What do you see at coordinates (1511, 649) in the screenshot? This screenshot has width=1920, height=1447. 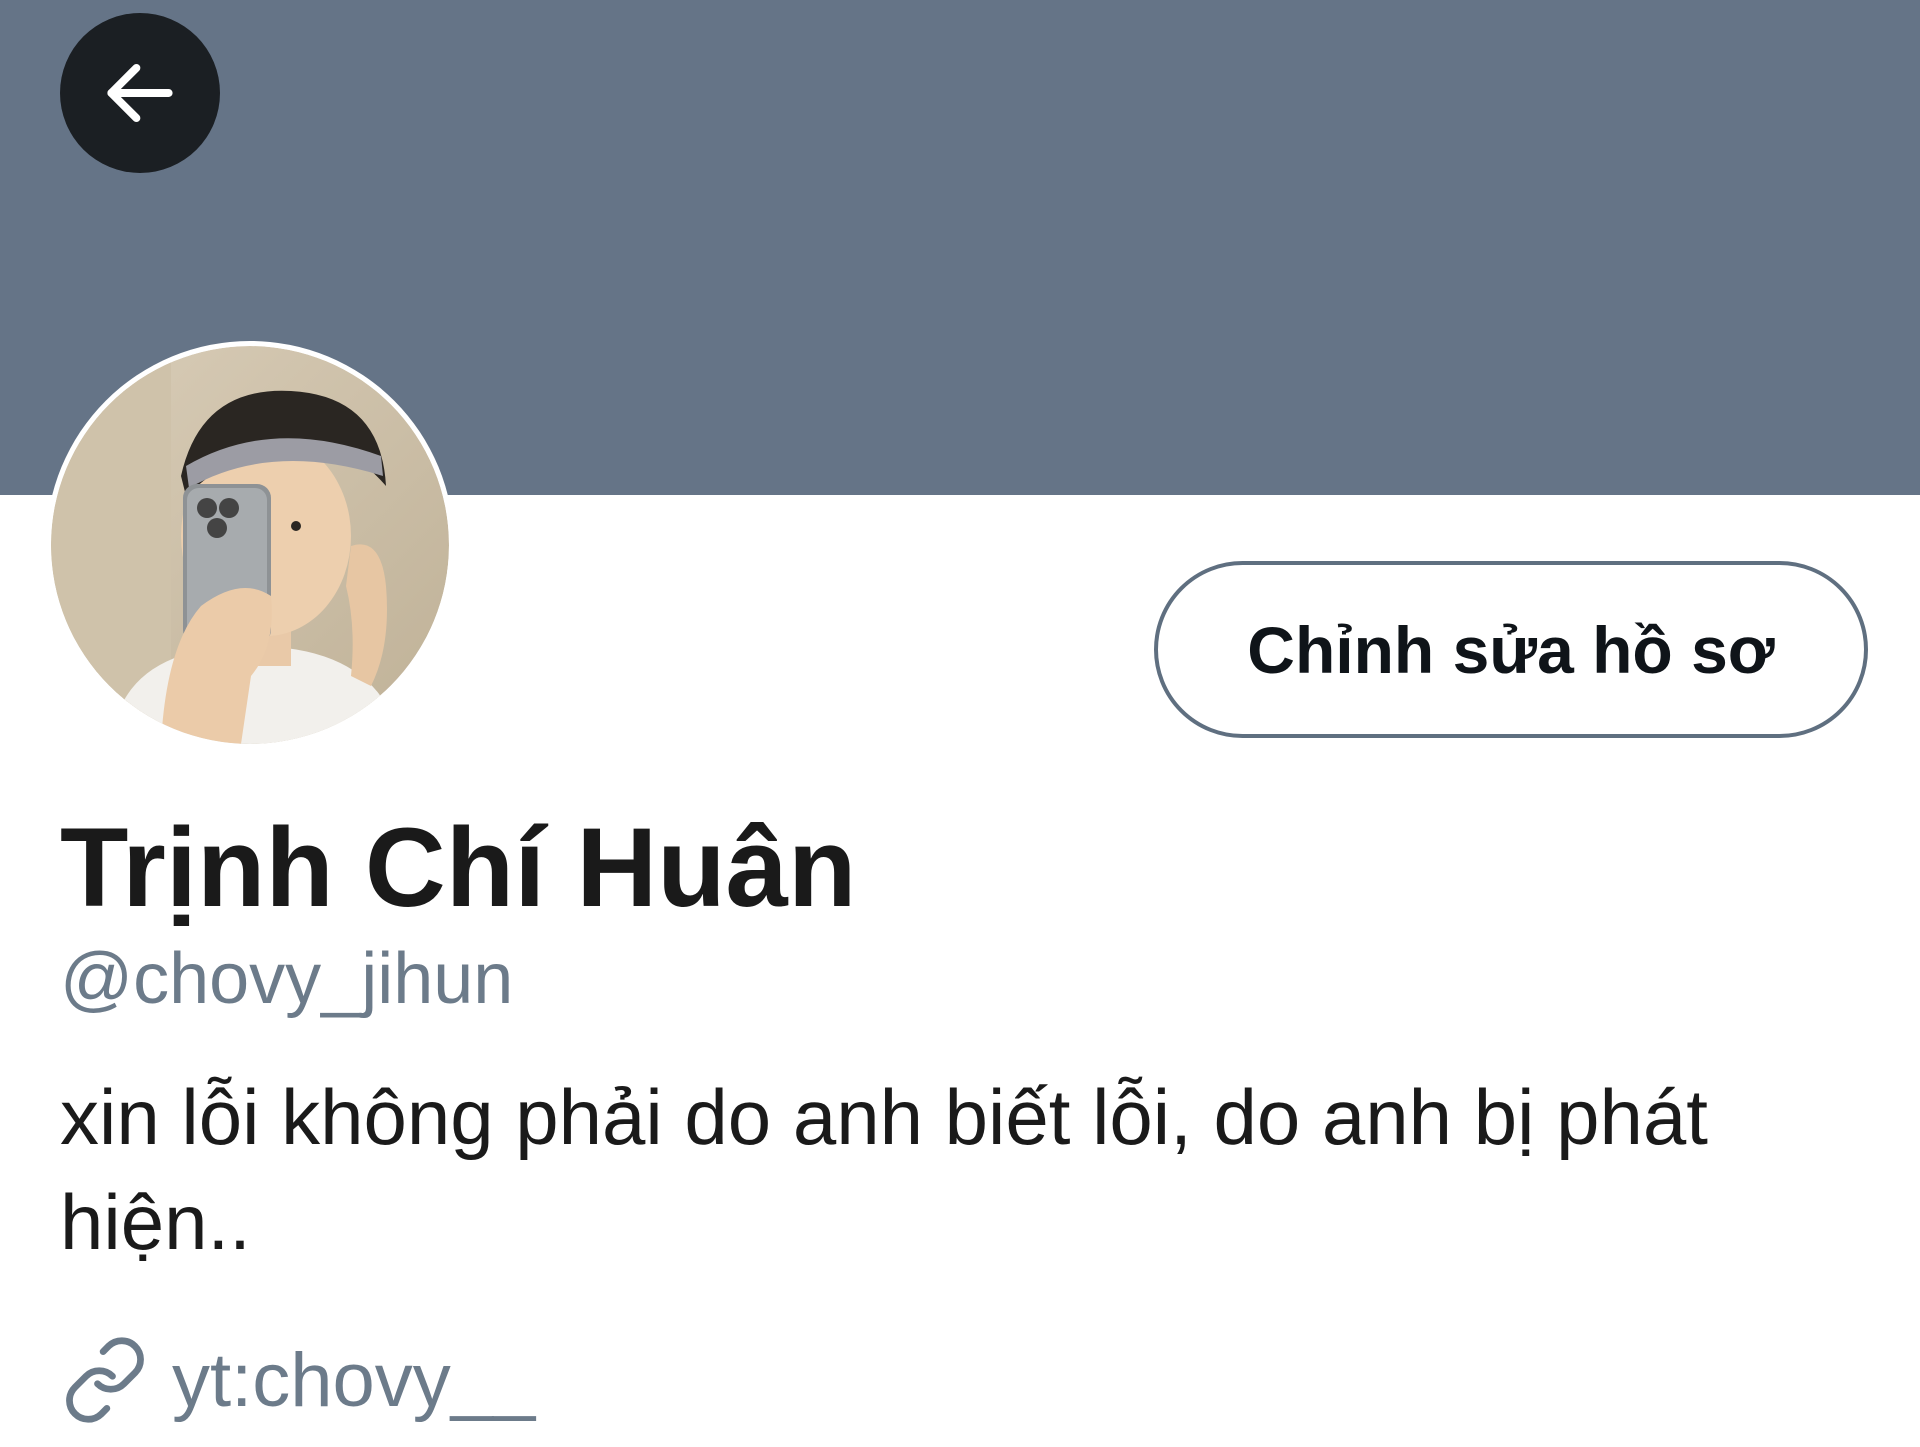 I see `edit-profile-button: Chỉnh sửa hồ sơ` at bounding box center [1511, 649].